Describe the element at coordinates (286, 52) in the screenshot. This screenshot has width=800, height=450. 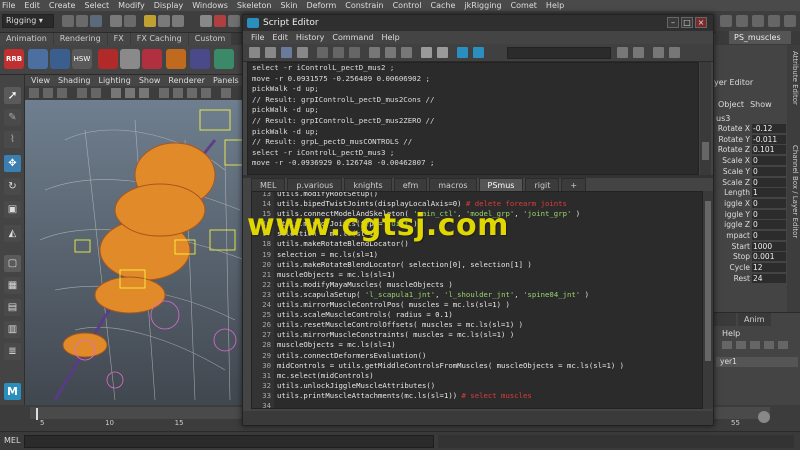
I see `save-script-icon` at that location.